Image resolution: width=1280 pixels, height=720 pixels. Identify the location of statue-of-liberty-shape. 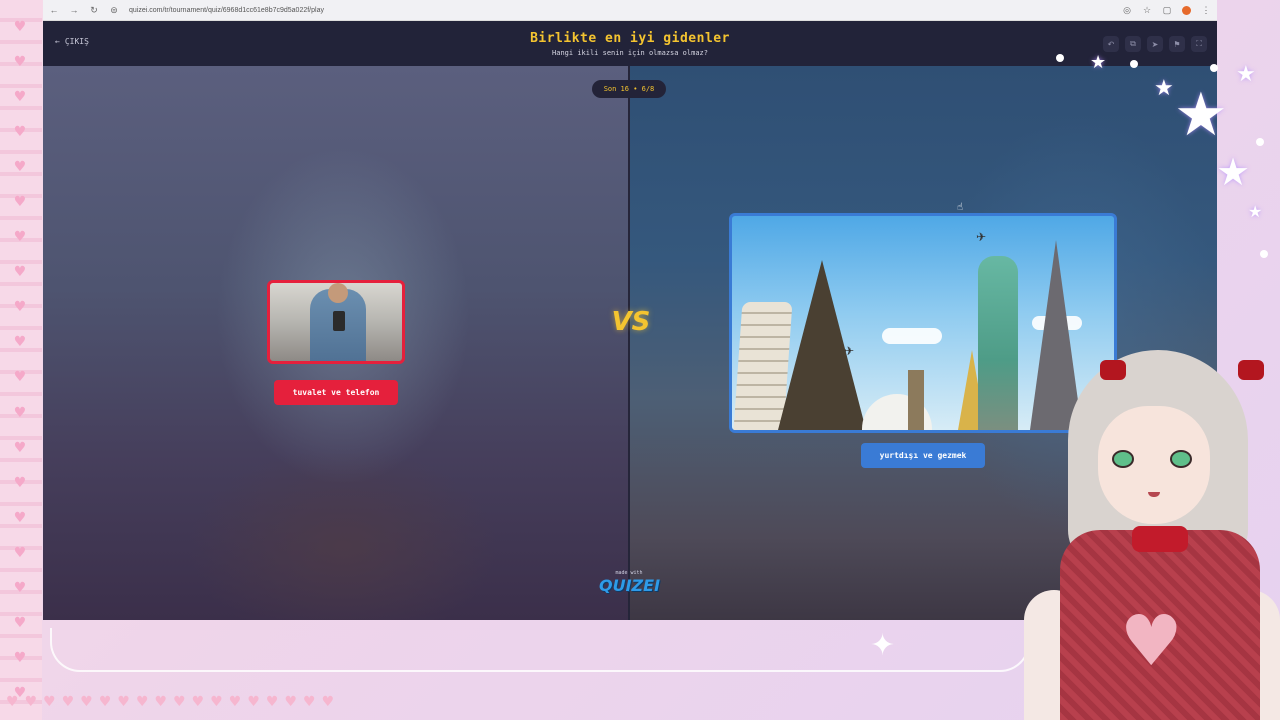
(998, 343).